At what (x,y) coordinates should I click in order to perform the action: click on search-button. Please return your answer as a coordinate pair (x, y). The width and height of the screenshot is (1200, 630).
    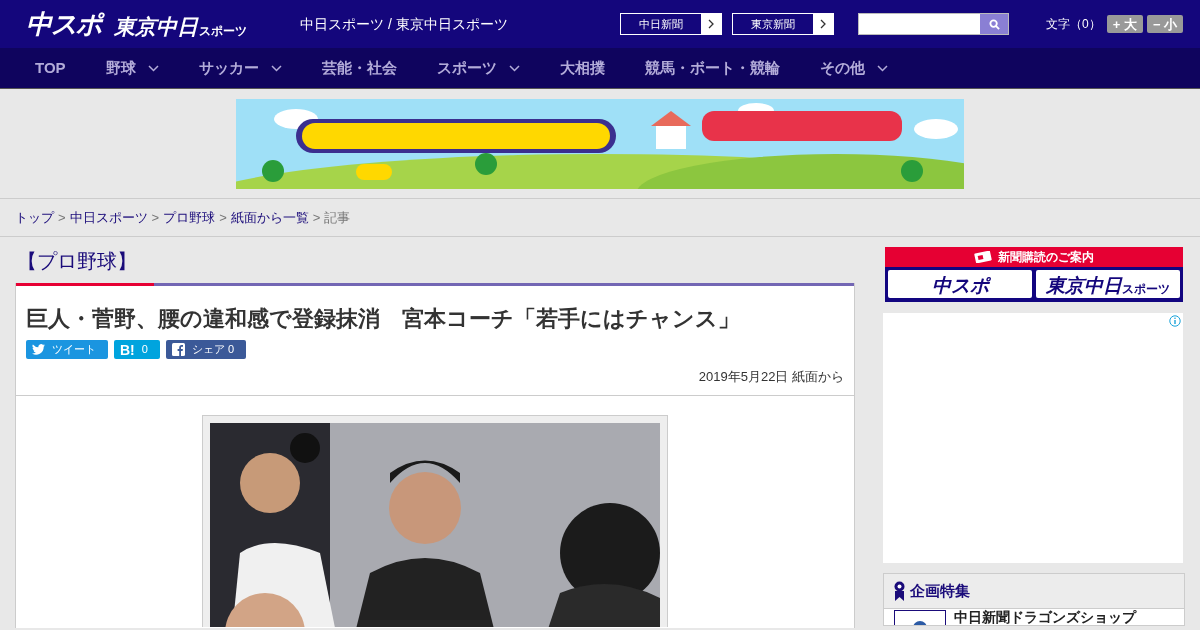
    Looking at the image, I should click on (994, 24).